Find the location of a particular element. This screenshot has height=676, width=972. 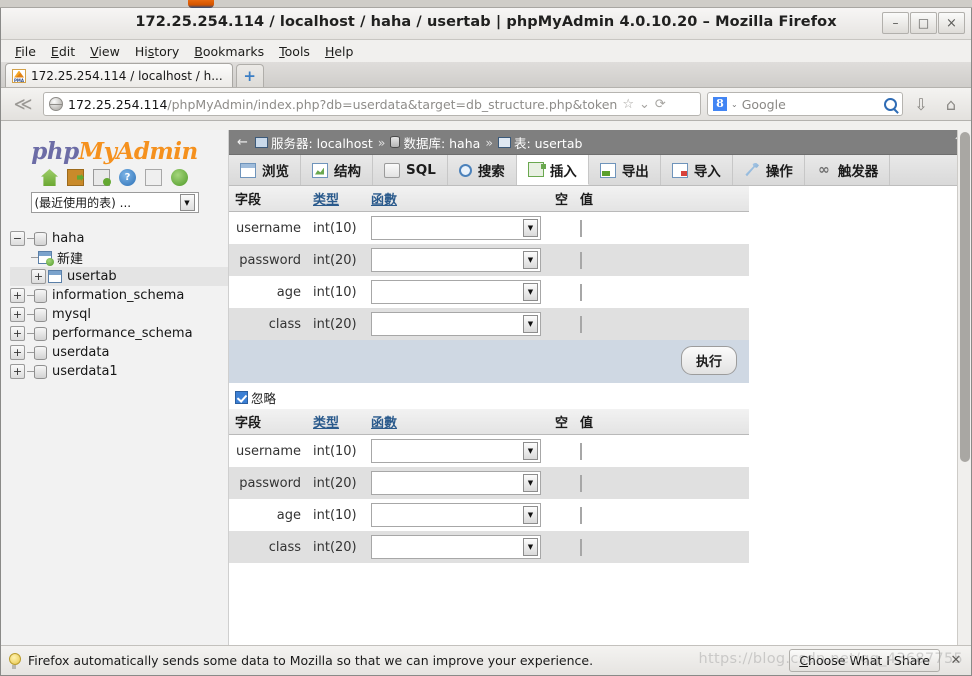

tab-operations: 操作 is located at coordinates (769, 170).